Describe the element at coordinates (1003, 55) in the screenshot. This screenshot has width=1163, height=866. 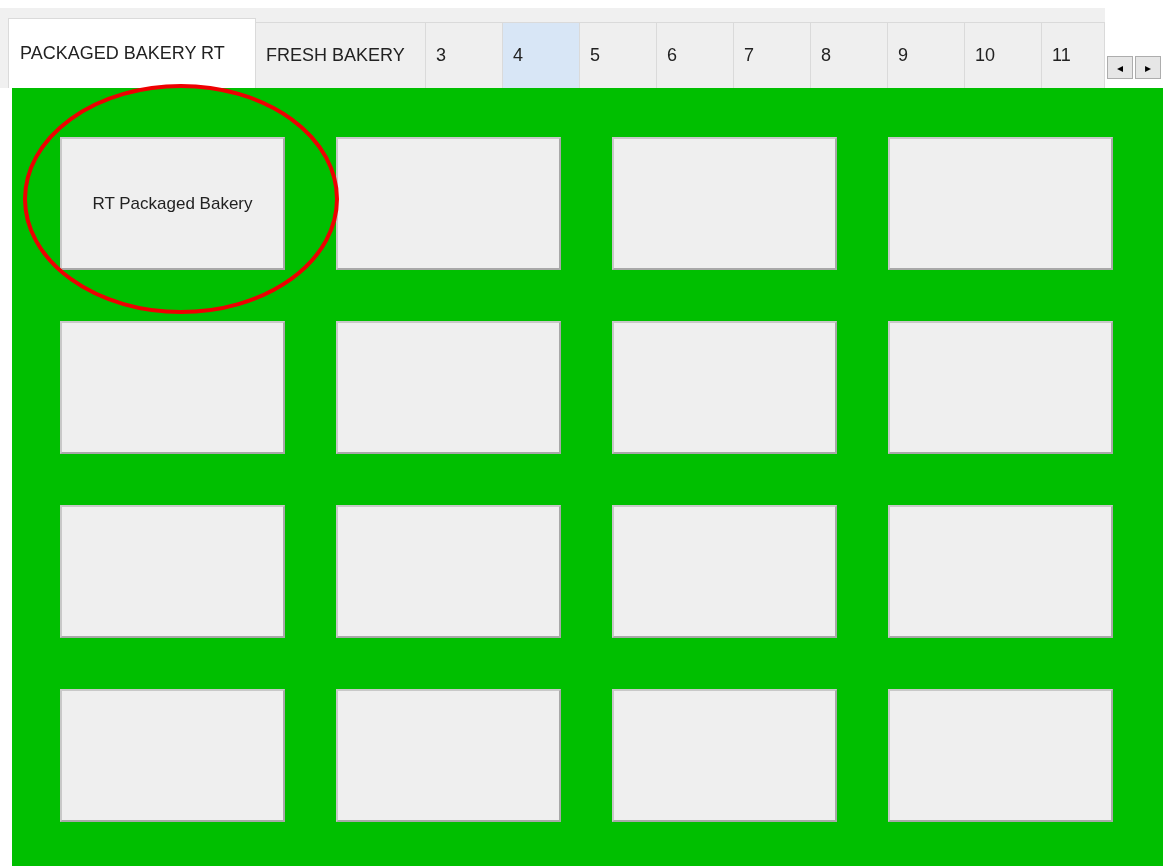
I see `tab: 10` at that location.